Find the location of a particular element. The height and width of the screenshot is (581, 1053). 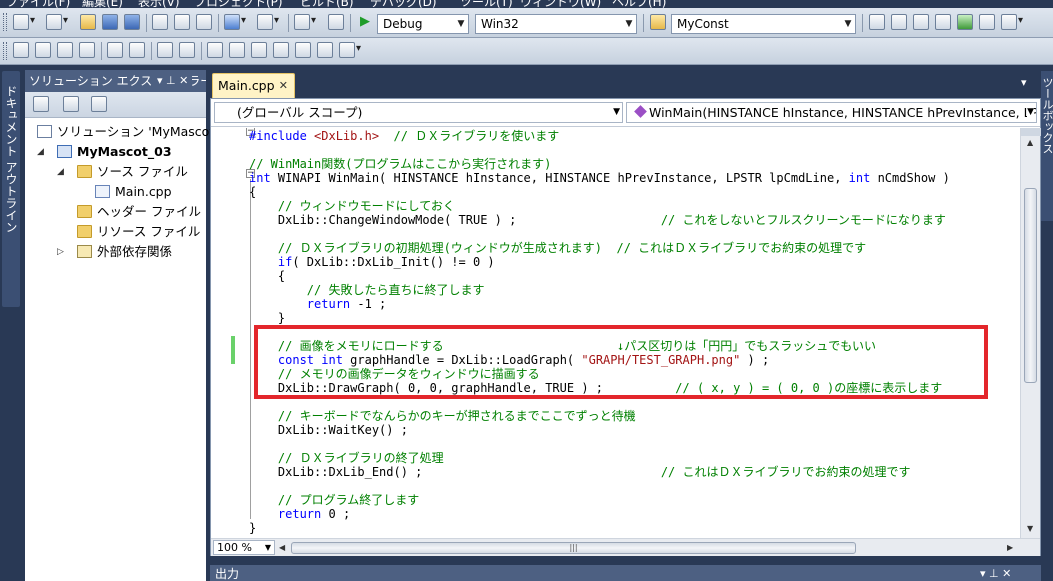

navigate-forward-icon is located at coordinates (336, 22).